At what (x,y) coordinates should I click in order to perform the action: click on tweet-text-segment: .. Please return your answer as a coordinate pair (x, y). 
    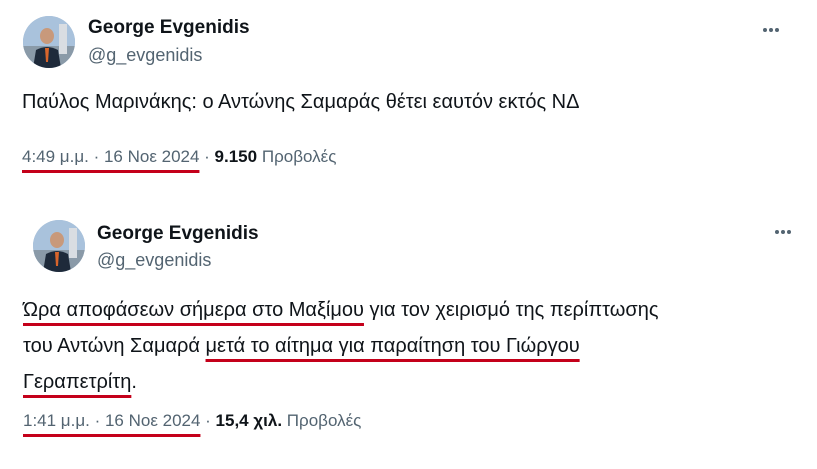
    Looking at the image, I should click on (134, 382).